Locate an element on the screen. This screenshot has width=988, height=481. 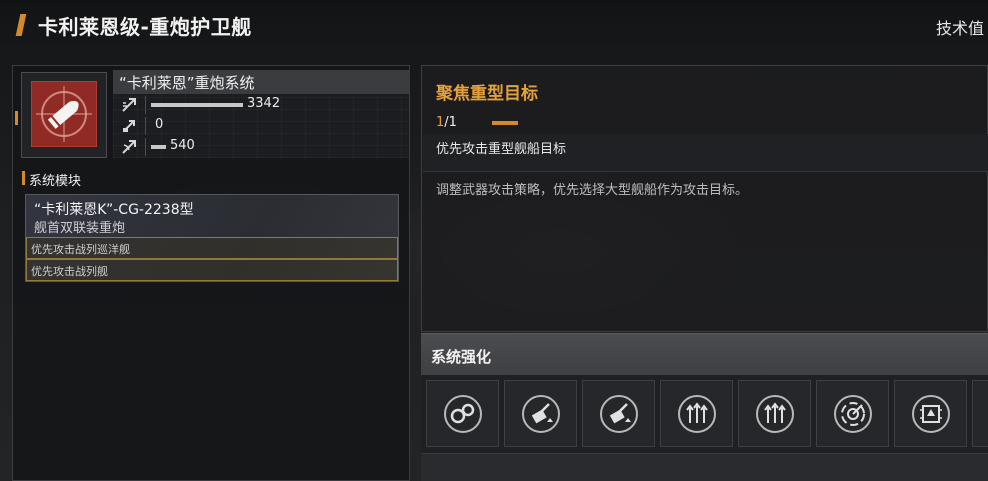
module-tag: 优先攻击战列舰 is located at coordinates (212, 270).